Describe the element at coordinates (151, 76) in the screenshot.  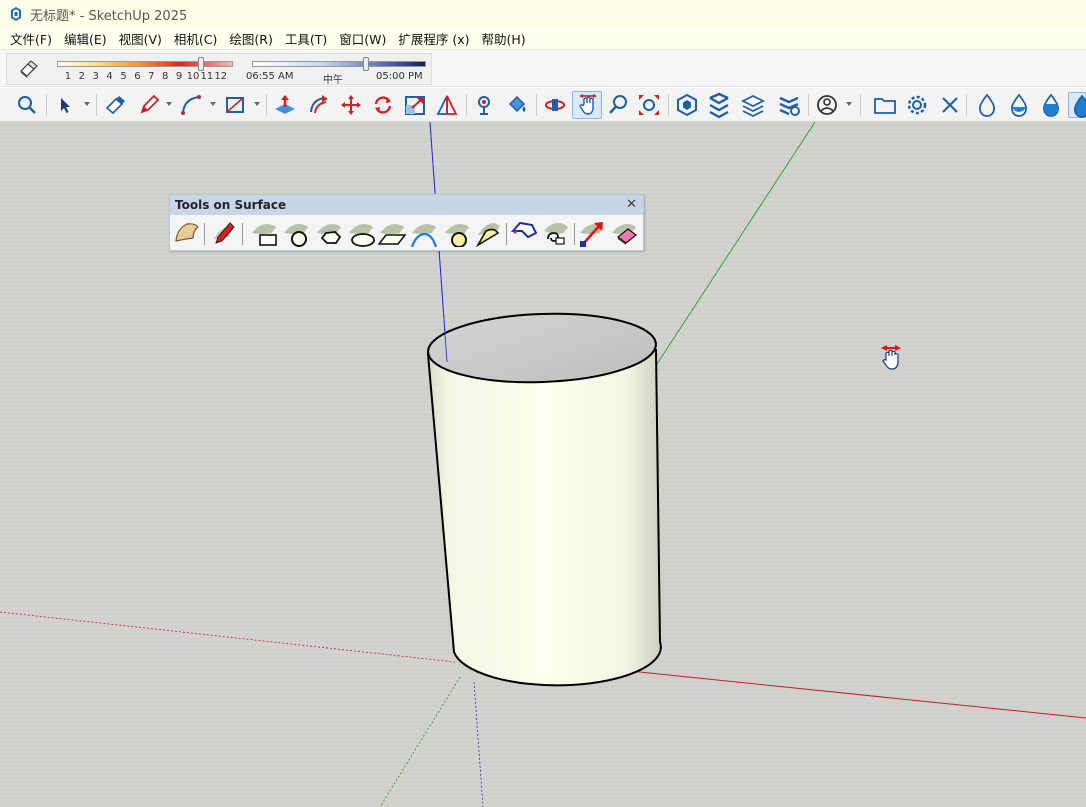
I see `month-label: 7` at that location.